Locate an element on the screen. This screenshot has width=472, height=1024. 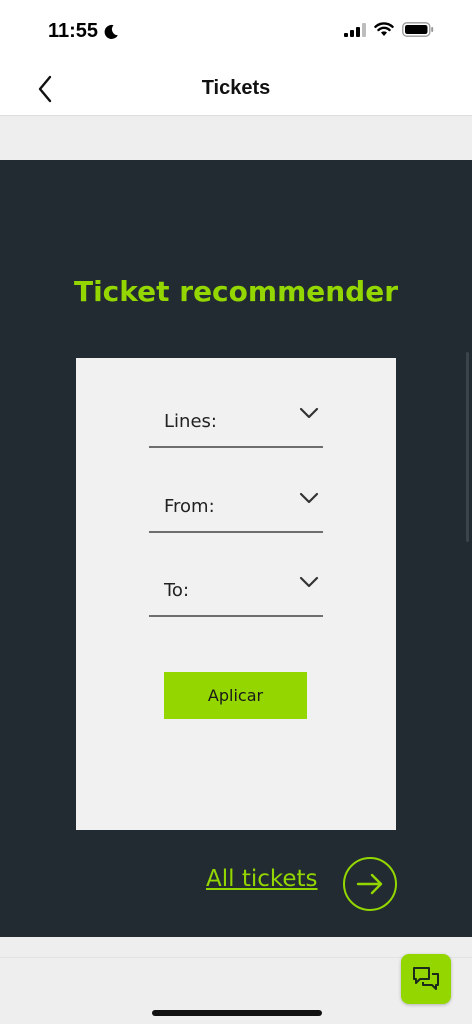
arrow-right-circle-icon is located at coordinates (369, 884).